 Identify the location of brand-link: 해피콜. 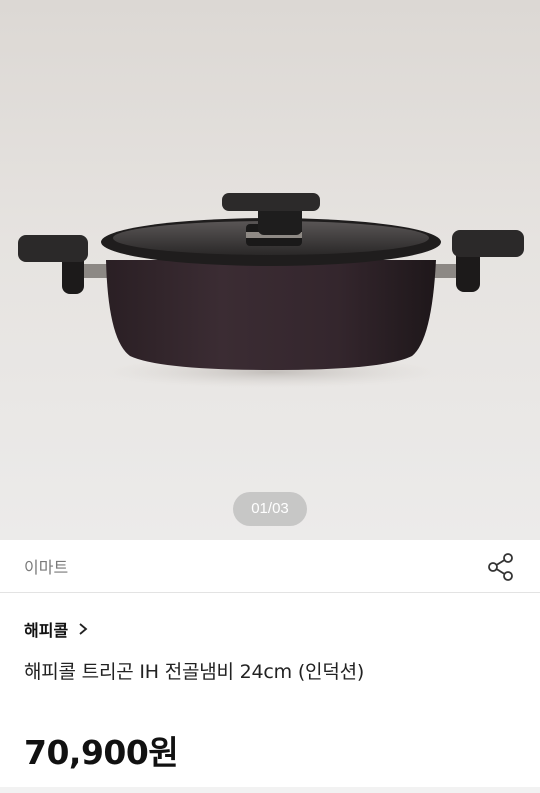
(56, 629).